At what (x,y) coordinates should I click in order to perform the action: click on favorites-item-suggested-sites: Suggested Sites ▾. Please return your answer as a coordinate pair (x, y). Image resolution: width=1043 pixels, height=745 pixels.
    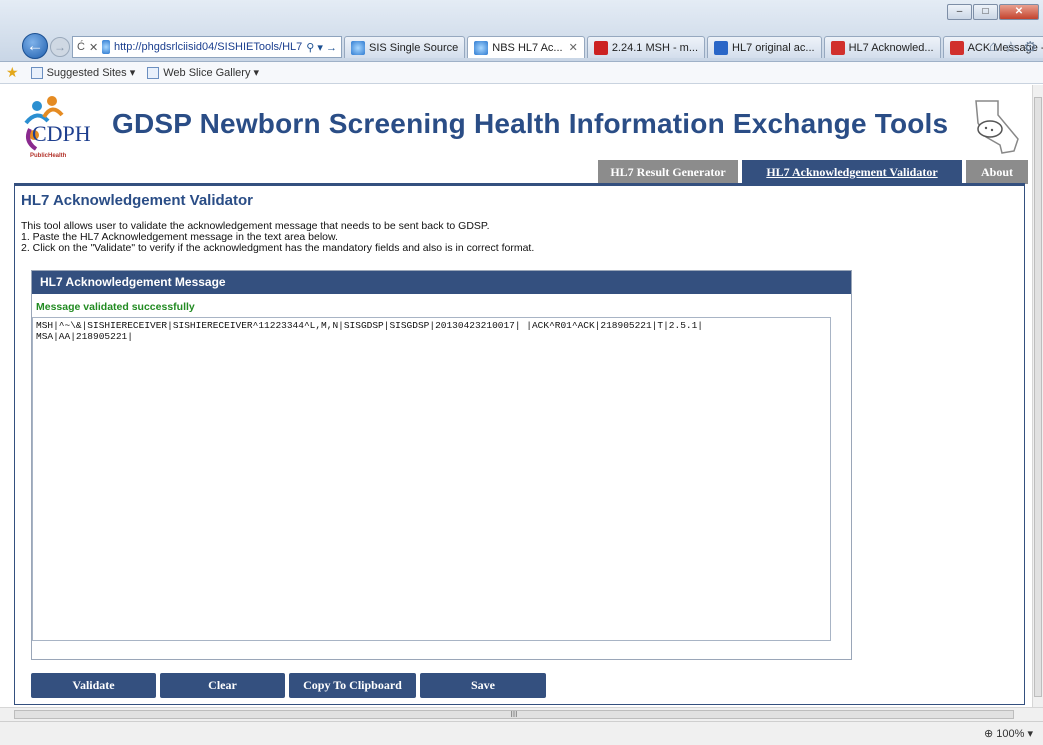
    Looking at the image, I should click on (83, 72).